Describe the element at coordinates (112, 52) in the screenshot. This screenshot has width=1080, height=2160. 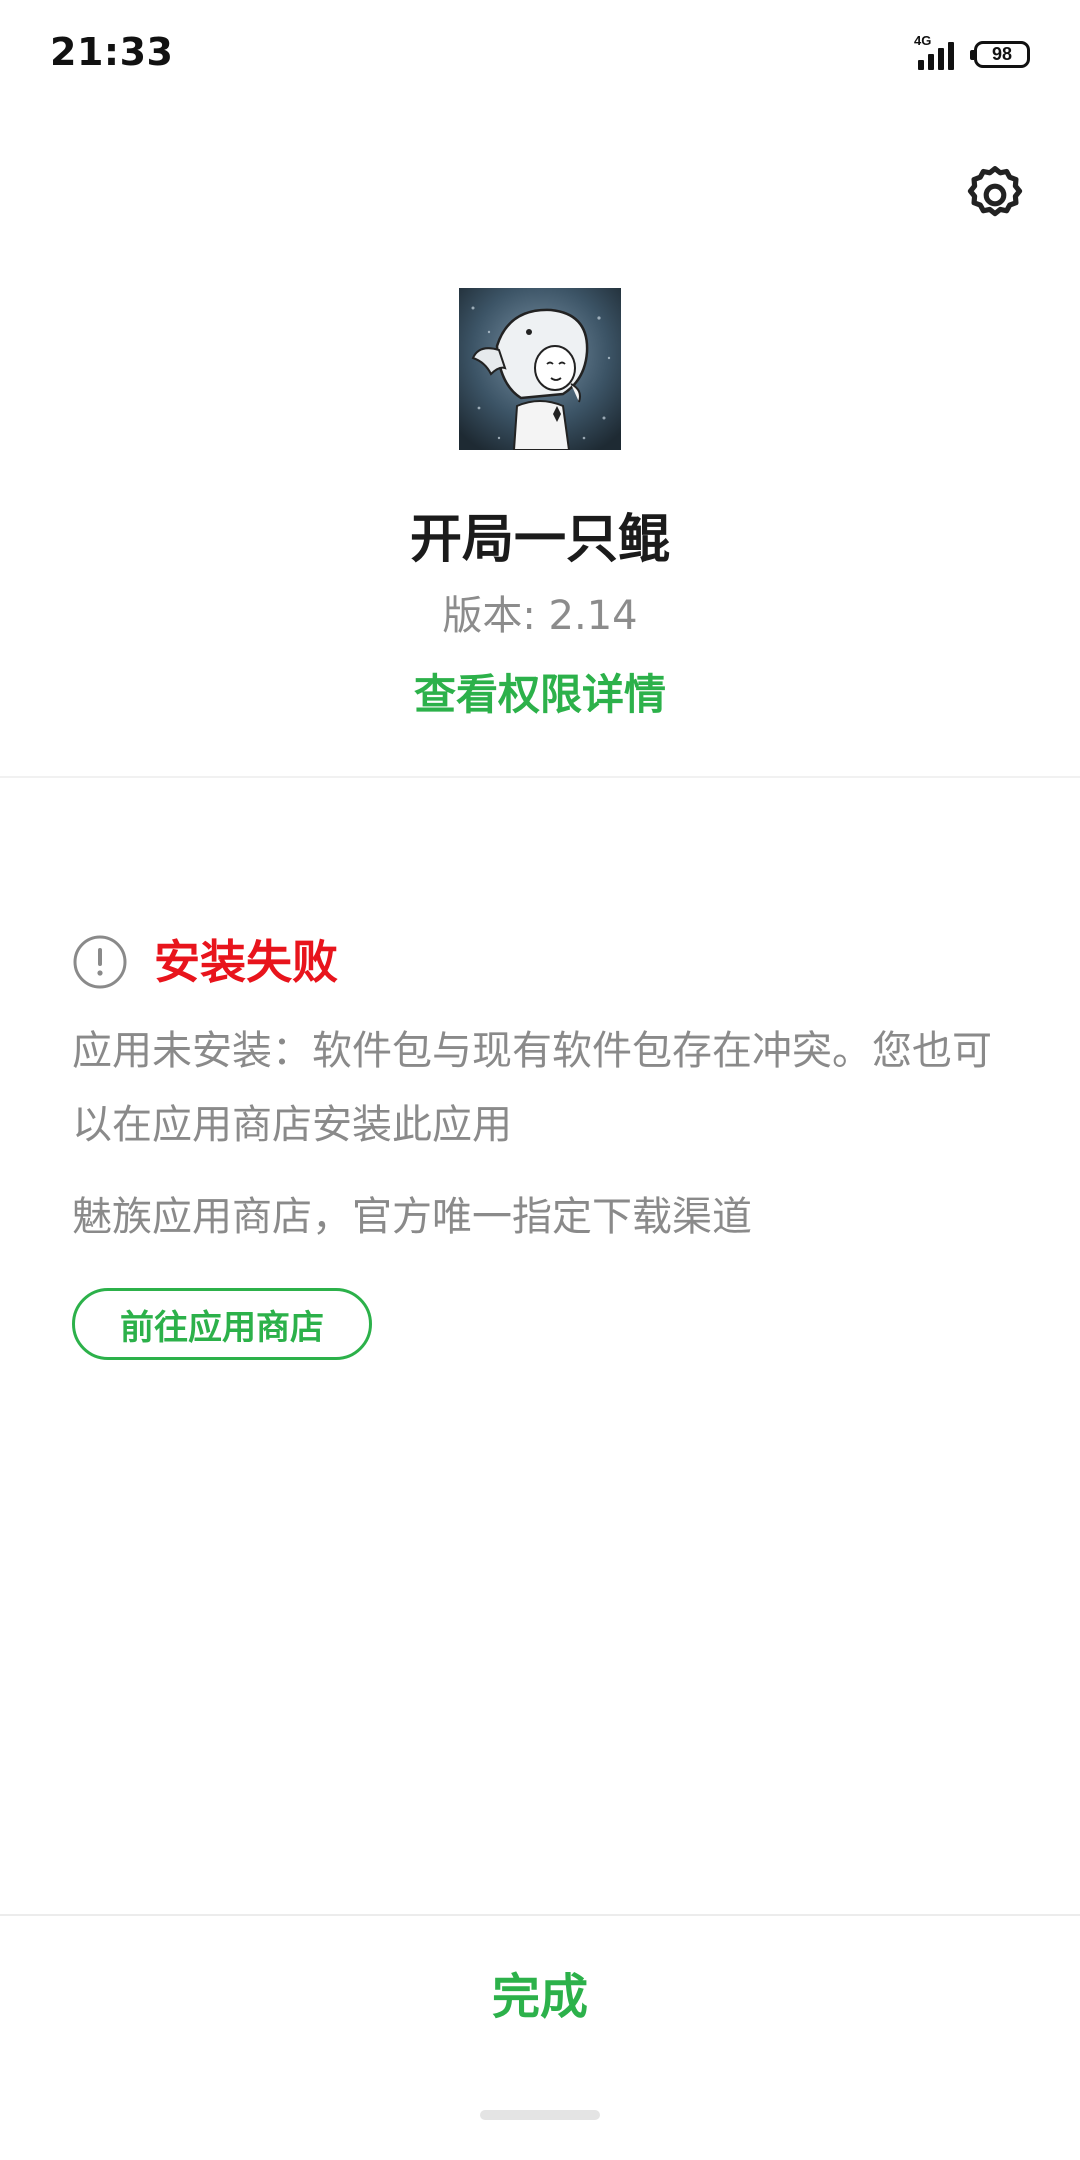
I see `status-time: 21:33` at that location.